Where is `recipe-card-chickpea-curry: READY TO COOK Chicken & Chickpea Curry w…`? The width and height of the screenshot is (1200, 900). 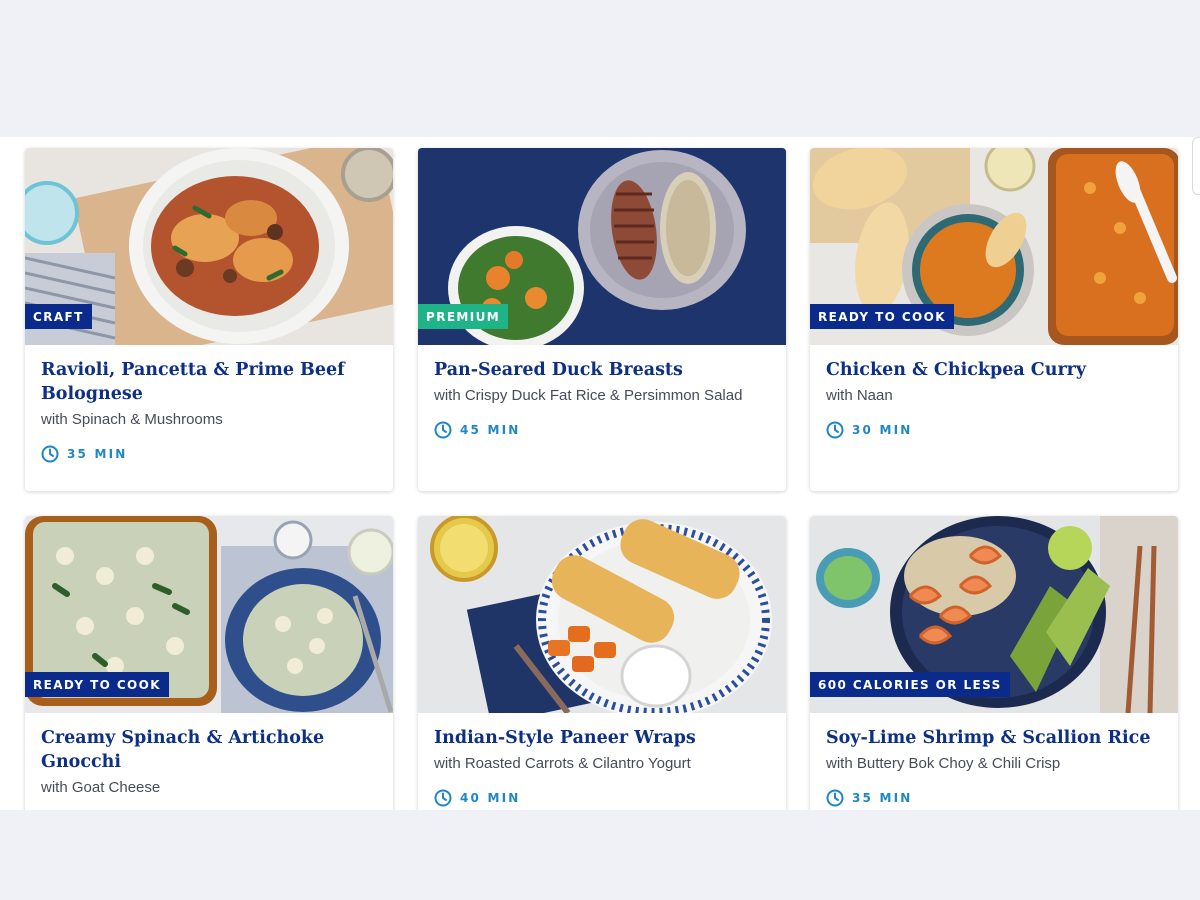 recipe-card-chickpea-curry: READY TO COOK Chicken & Chickpea Curry w… is located at coordinates (994, 319).